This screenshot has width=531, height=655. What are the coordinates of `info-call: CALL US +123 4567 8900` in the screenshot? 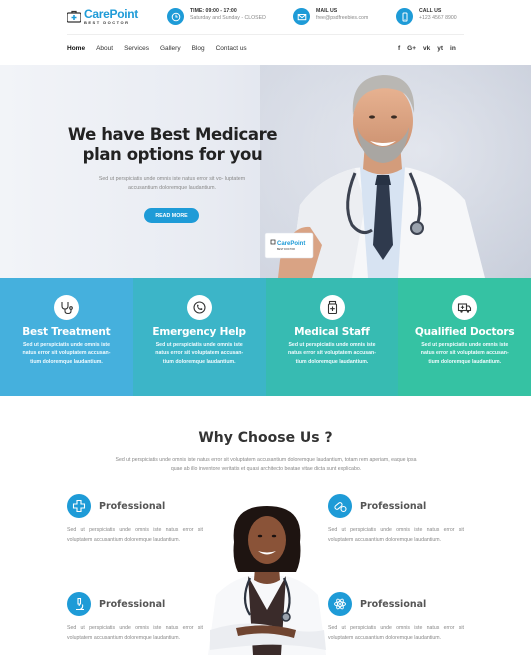 It's located at (426, 16).